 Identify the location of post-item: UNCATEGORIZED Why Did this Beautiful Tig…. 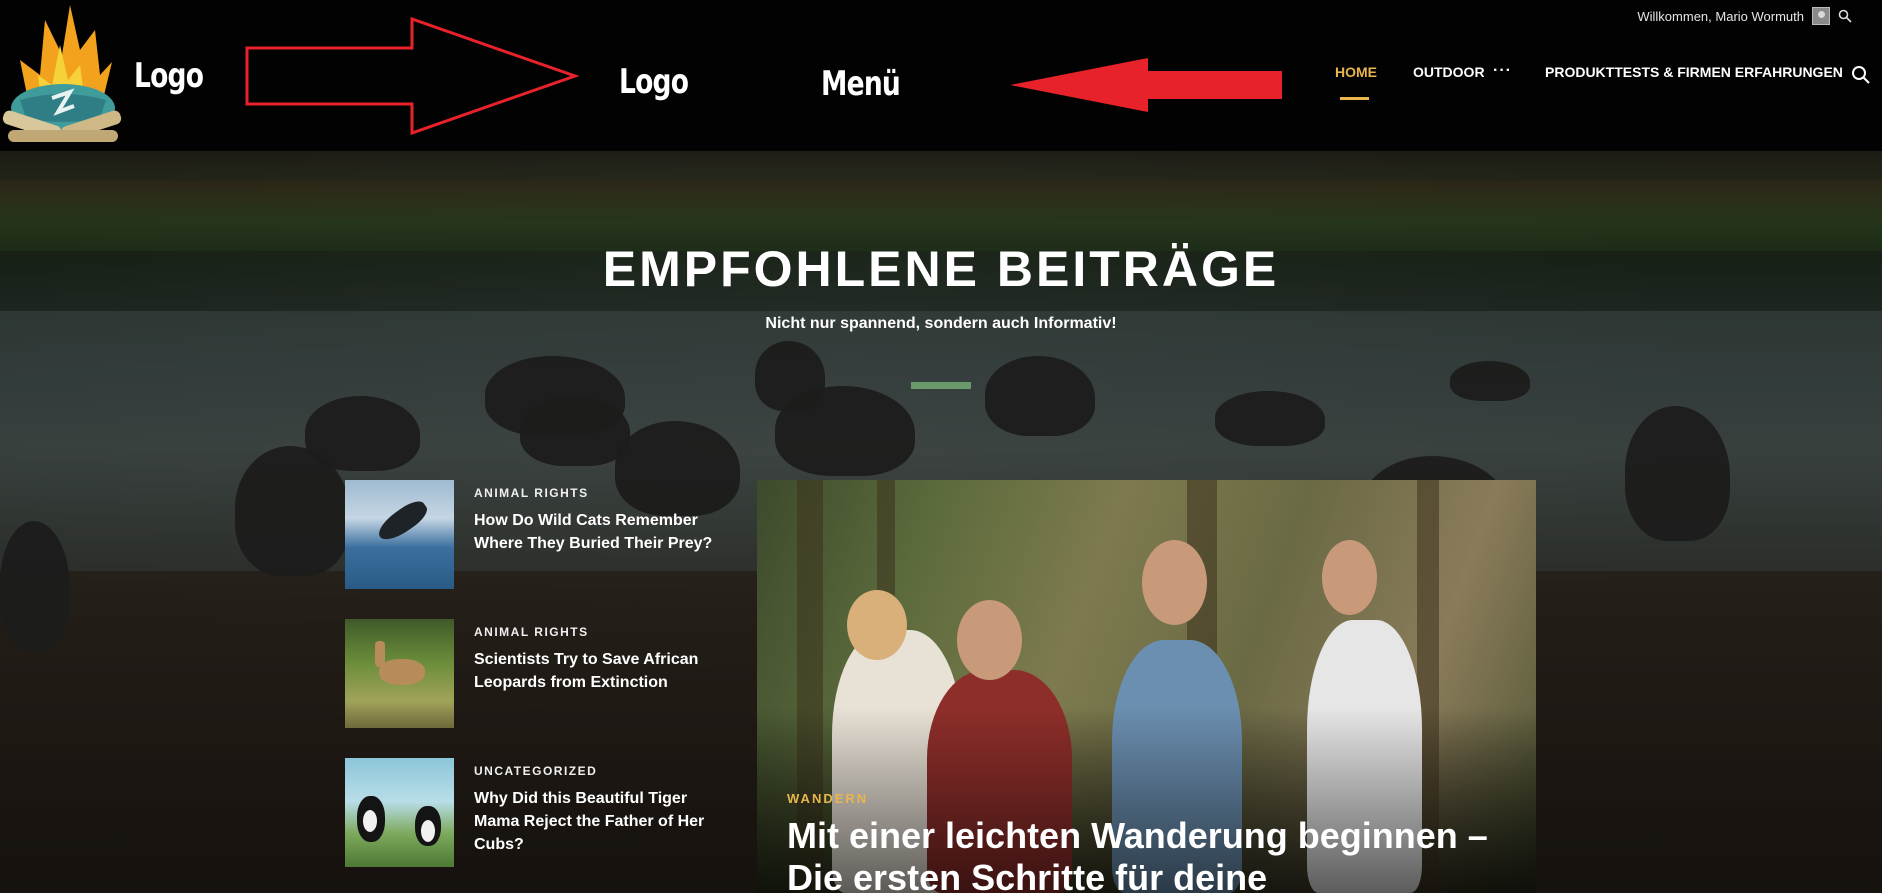
(545, 813).